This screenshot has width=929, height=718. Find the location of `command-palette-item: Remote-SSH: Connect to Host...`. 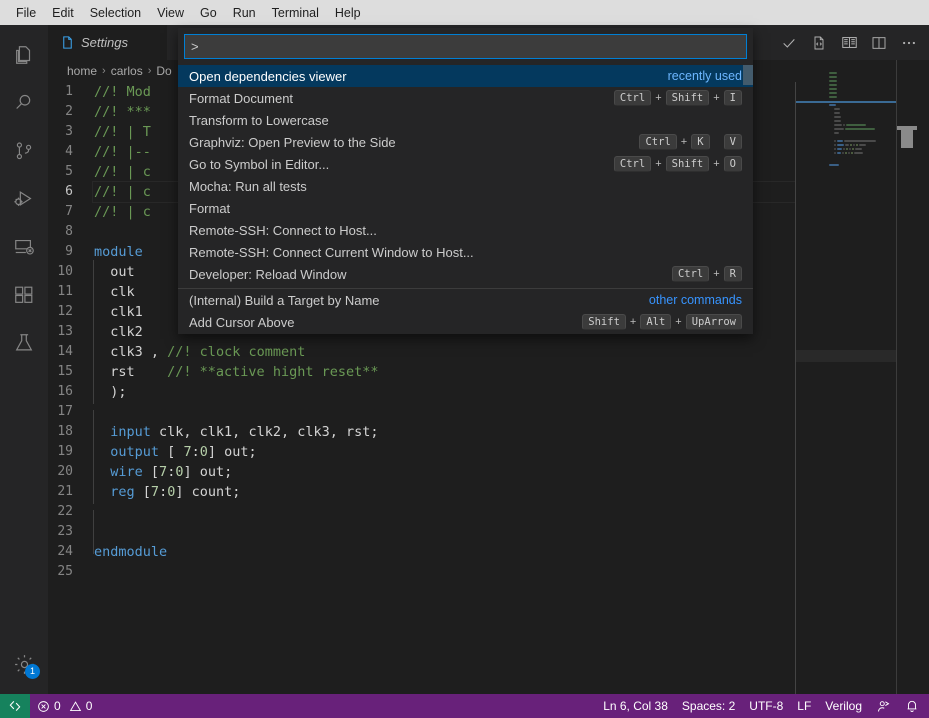

command-palette-item: Remote-SSH: Connect to Host... is located at coordinates (465, 230).